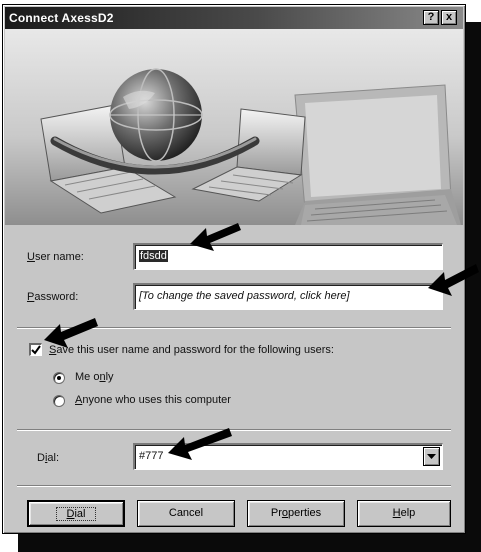  I want to click on globe-icon, so click(156, 115).